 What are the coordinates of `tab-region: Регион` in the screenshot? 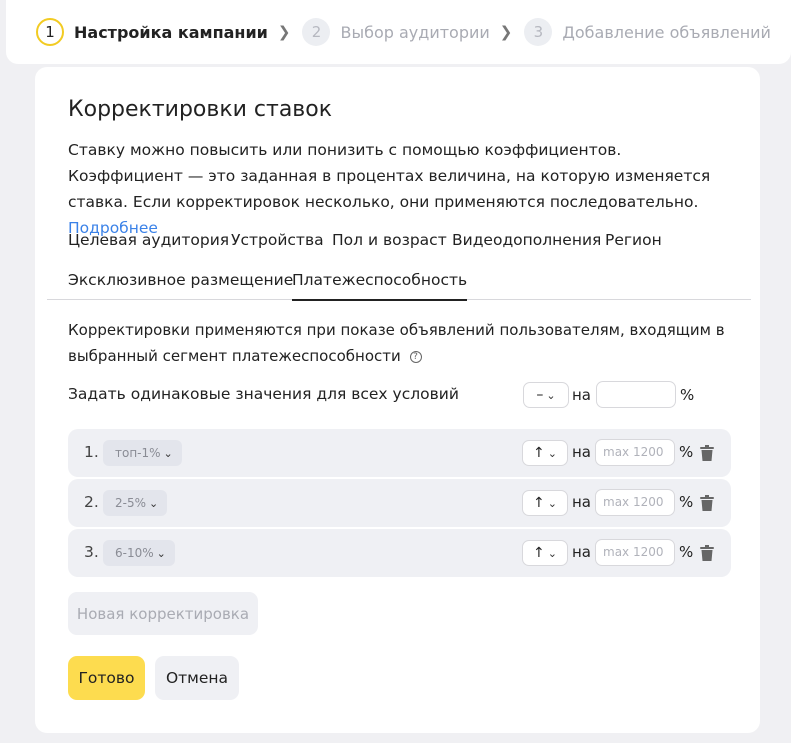 It's located at (633, 244).